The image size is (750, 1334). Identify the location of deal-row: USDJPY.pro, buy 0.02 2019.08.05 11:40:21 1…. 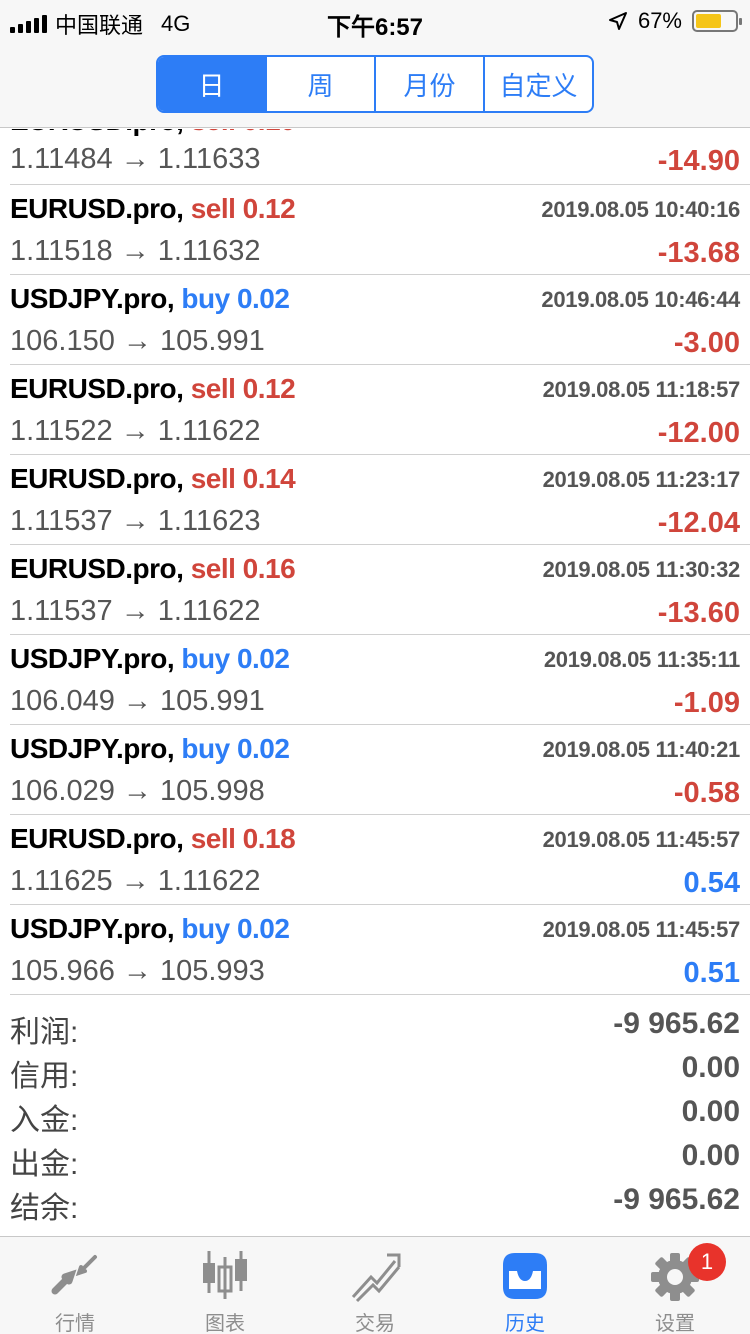
(380, 770).